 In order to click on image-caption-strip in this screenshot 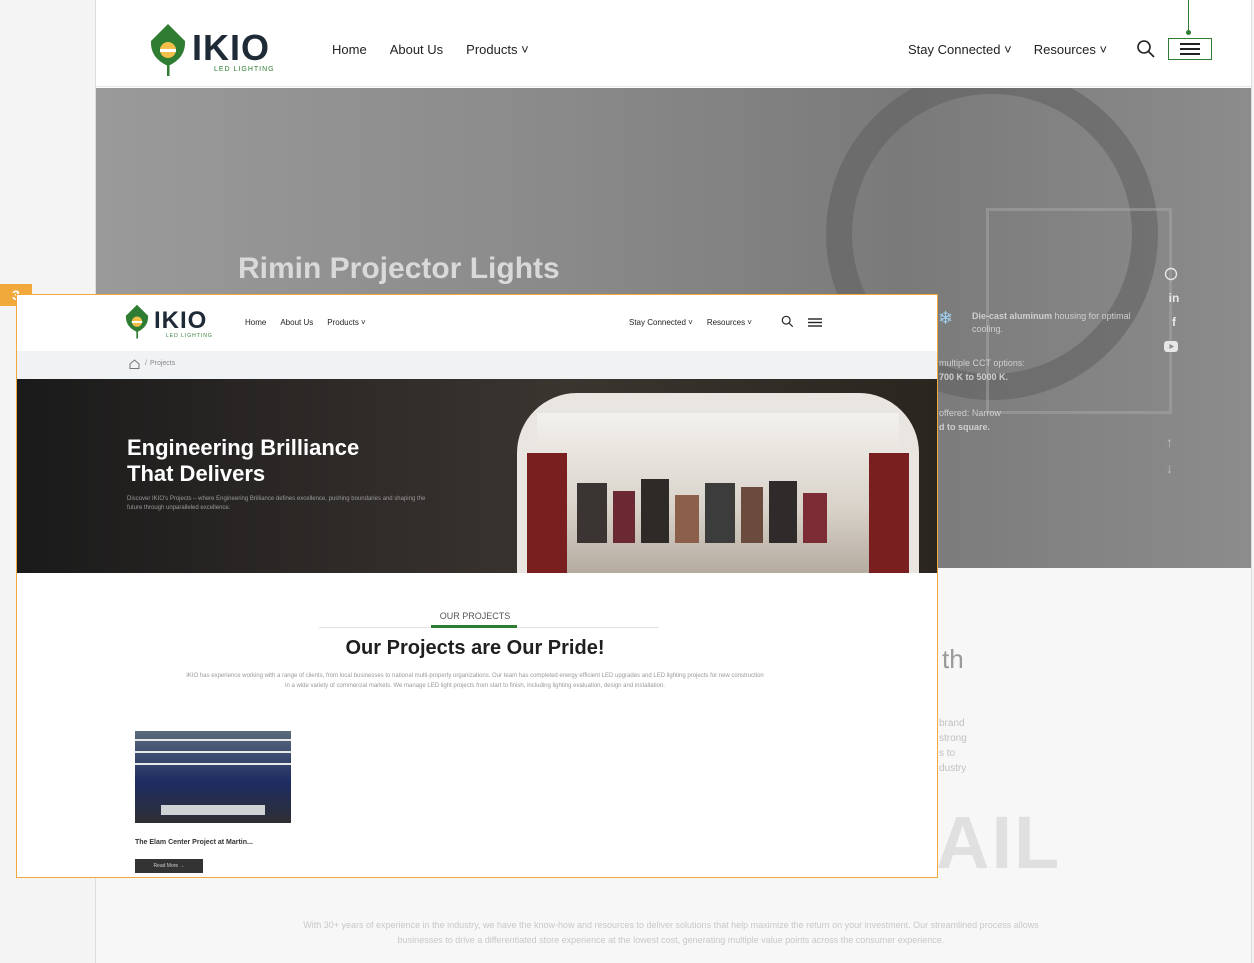, I will do `click(213, 810)`.